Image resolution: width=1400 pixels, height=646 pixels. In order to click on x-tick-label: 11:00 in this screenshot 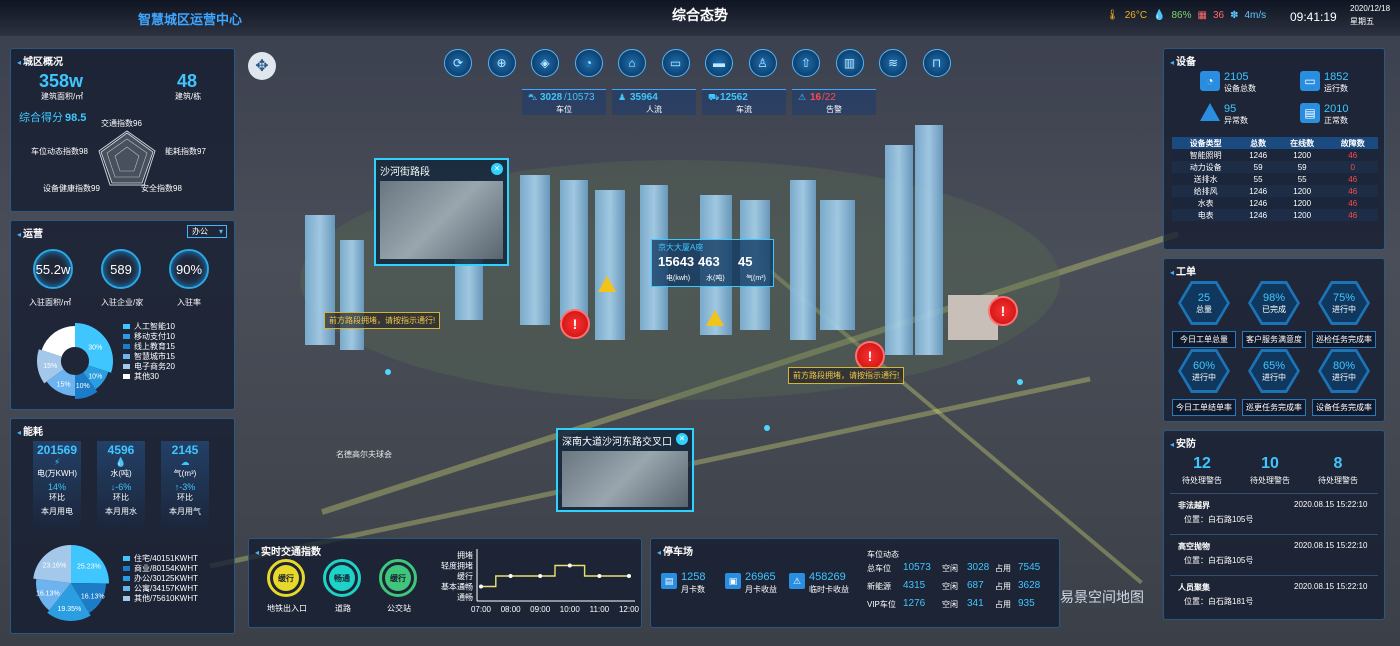, I will do `click(600, 609)`.